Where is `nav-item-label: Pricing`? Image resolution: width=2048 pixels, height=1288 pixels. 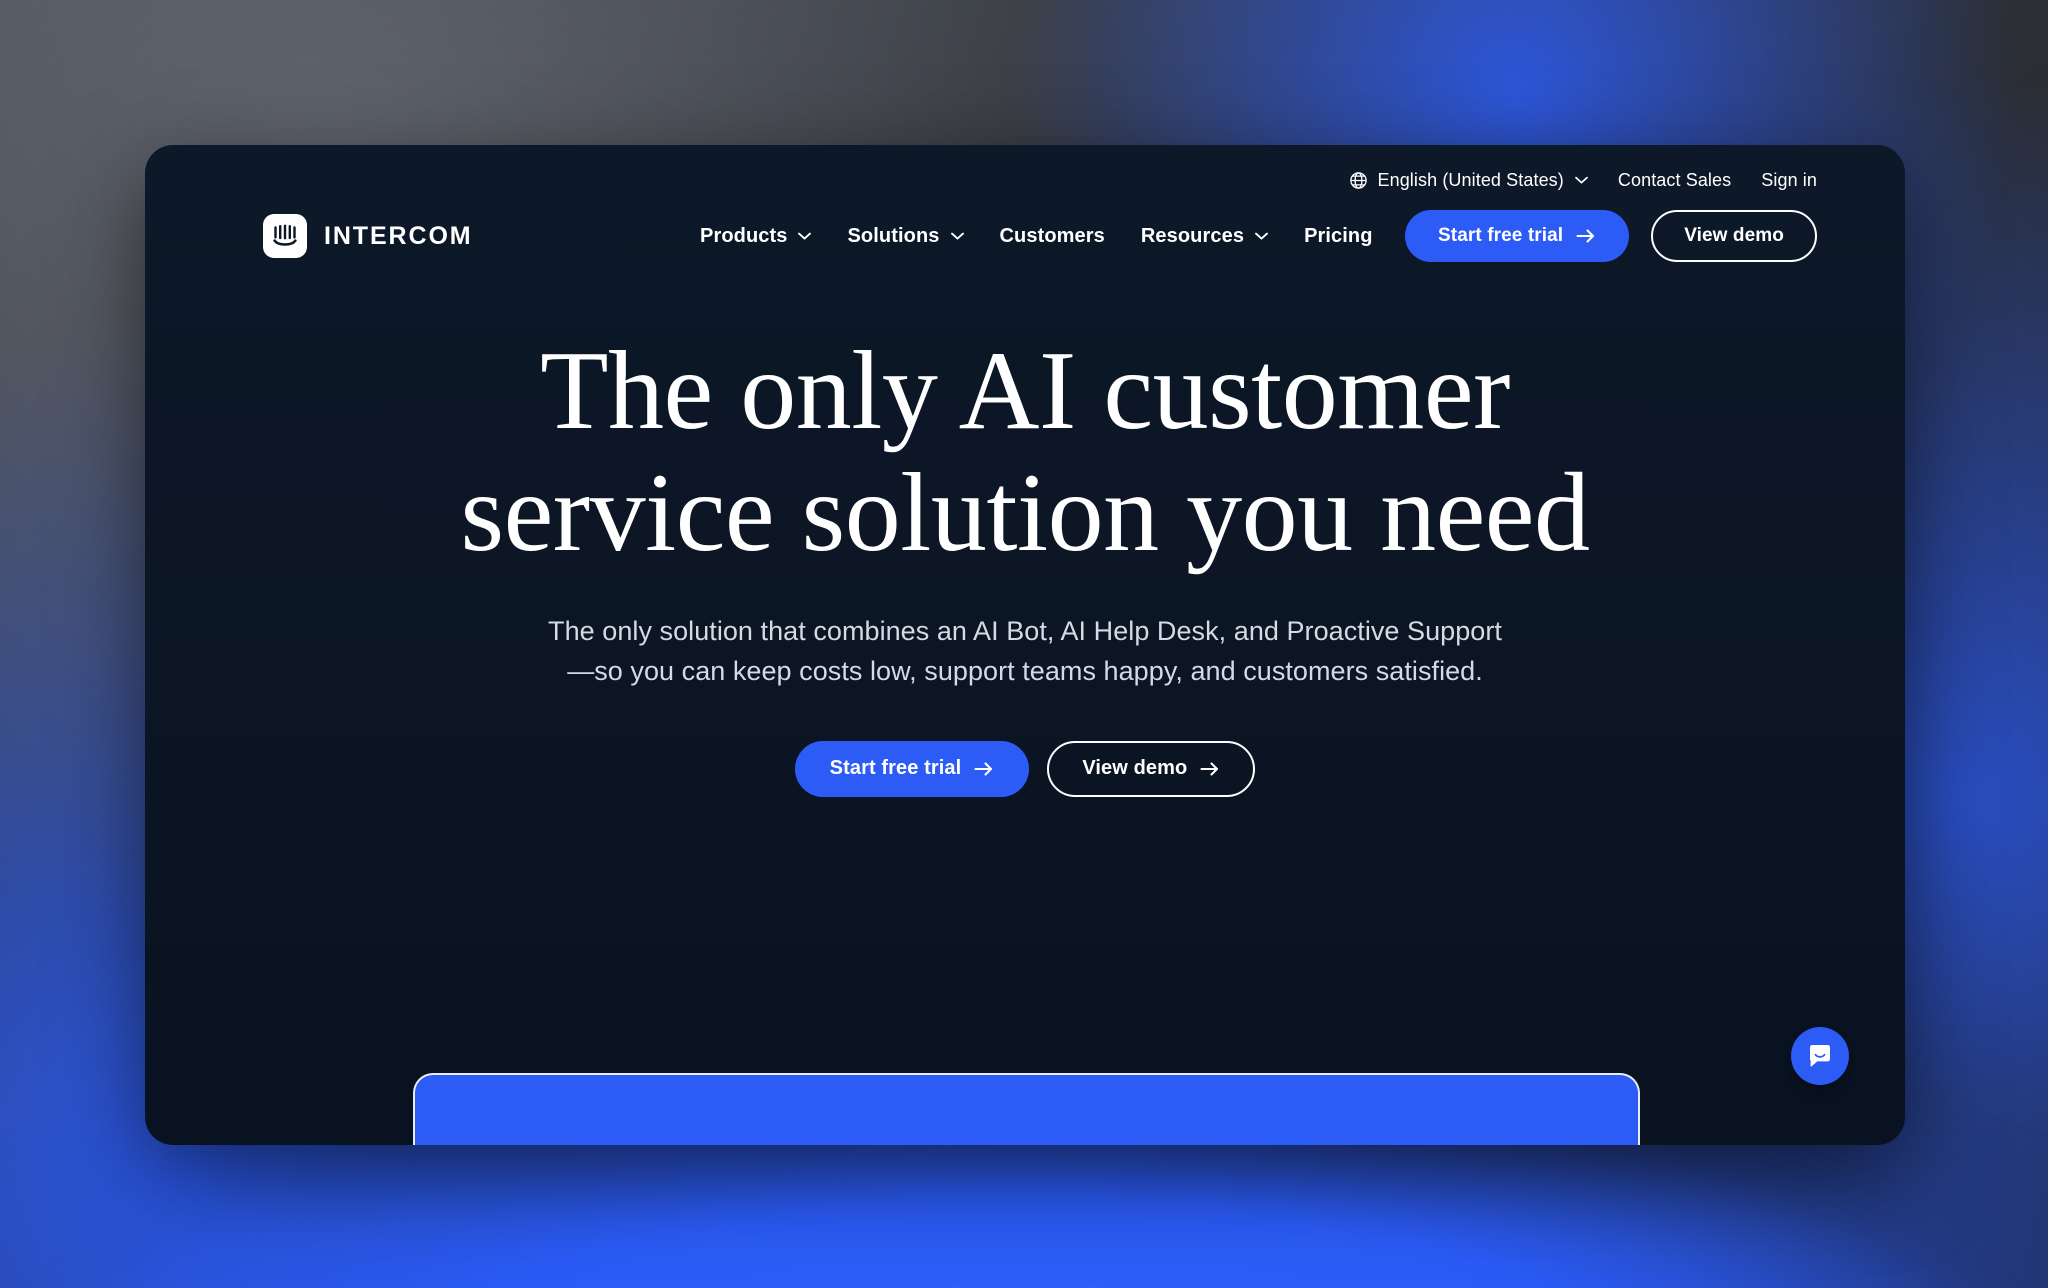
nav-item-label: Pricing is located at coordinates (1338, 235).